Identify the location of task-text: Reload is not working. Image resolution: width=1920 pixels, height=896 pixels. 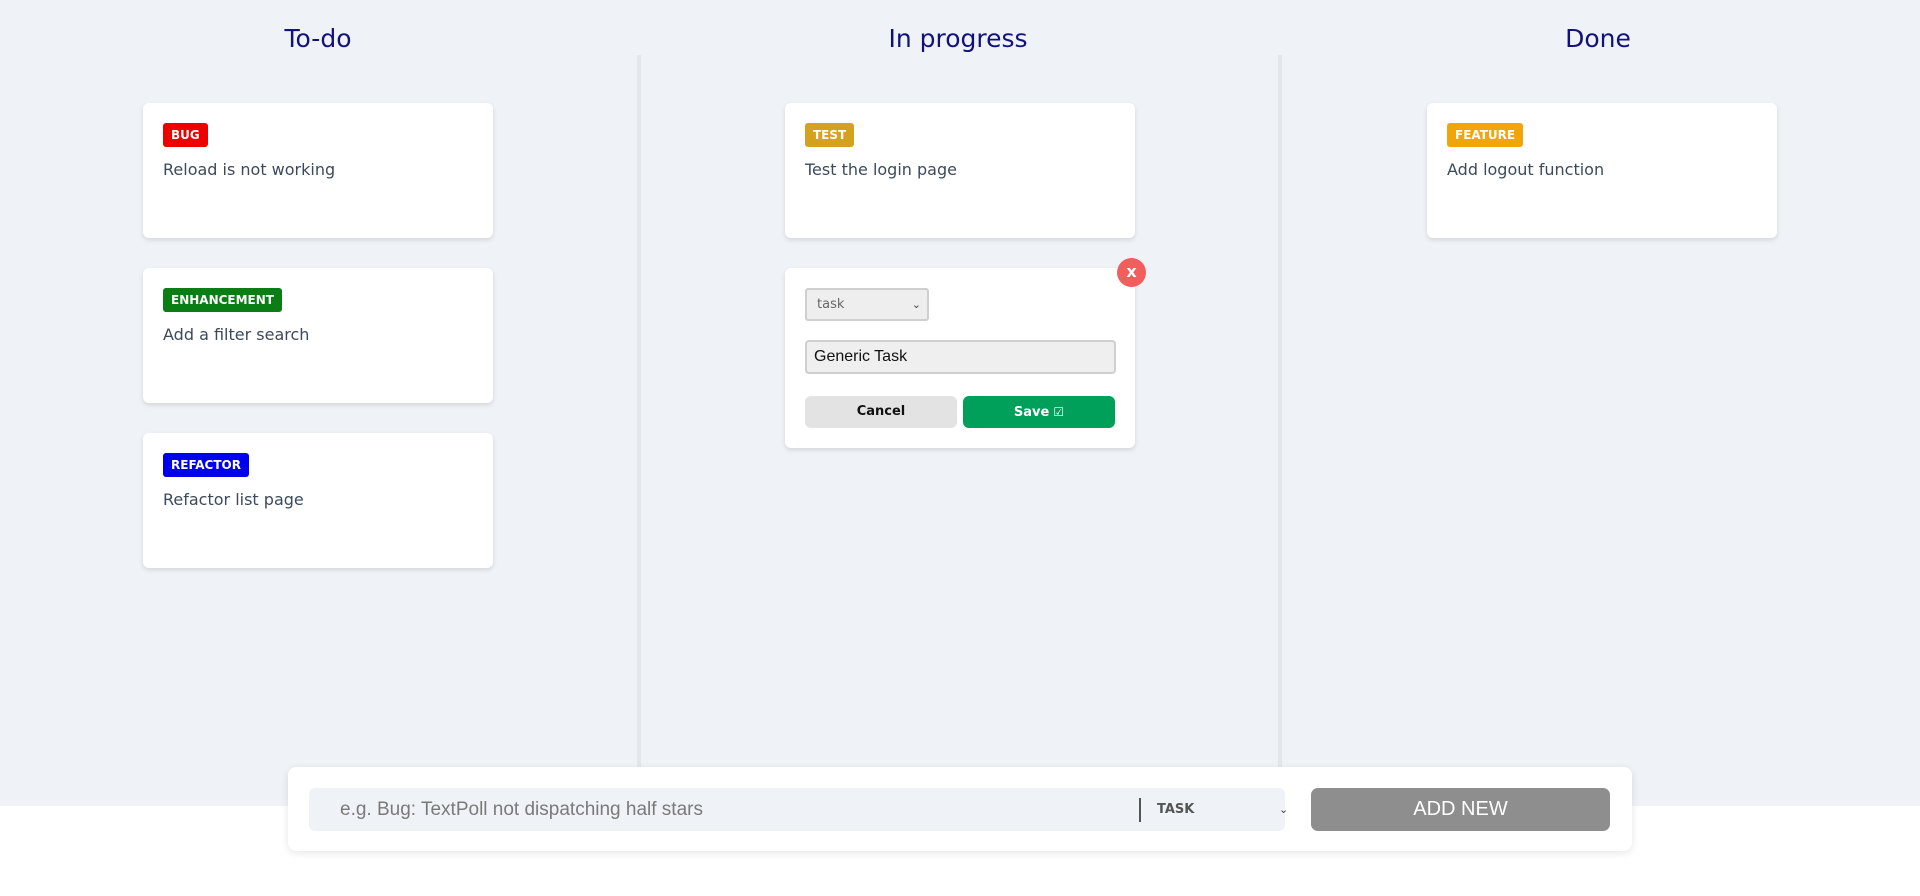
(249, 169).